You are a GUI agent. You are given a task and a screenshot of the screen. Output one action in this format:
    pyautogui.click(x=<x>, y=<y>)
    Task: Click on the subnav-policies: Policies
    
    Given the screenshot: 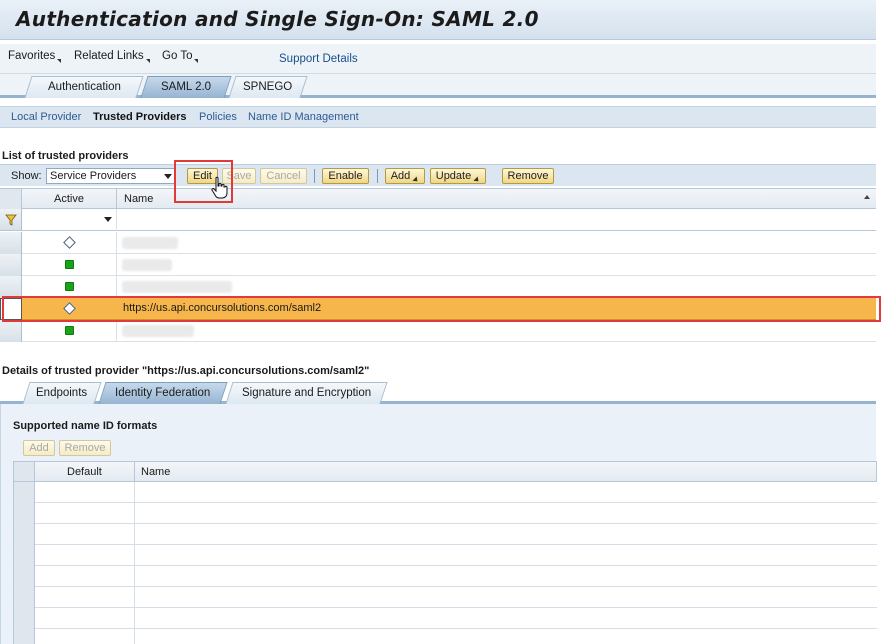 What is the action you would take?
    pyautogui.click(x=218, y=117)
    